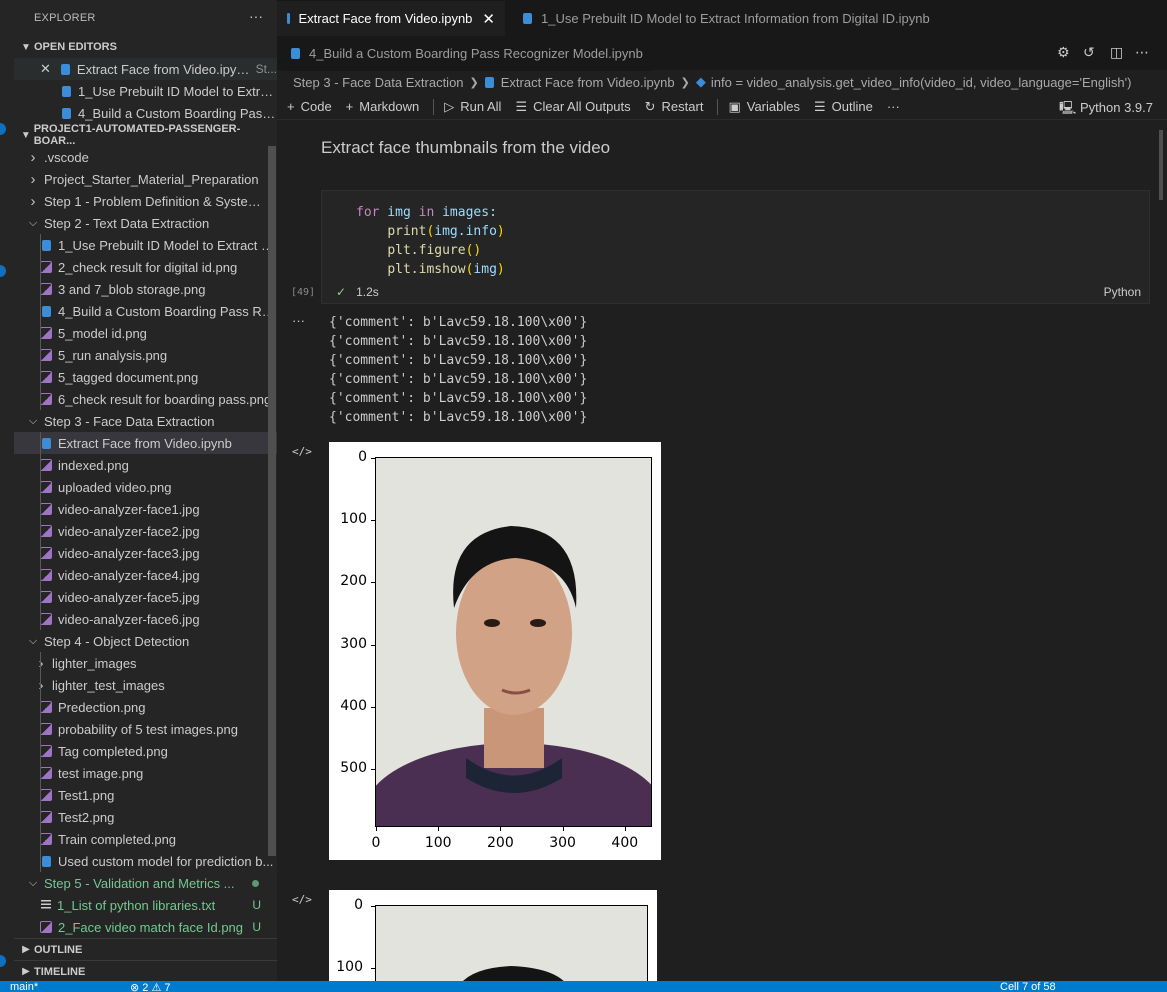 The height and width of the screenshot is (992, 1167). Describe the element at coordinates (465, 148) in the screenshot. I see `markdown-cell: Extract face thumbnails from the video` at that location.